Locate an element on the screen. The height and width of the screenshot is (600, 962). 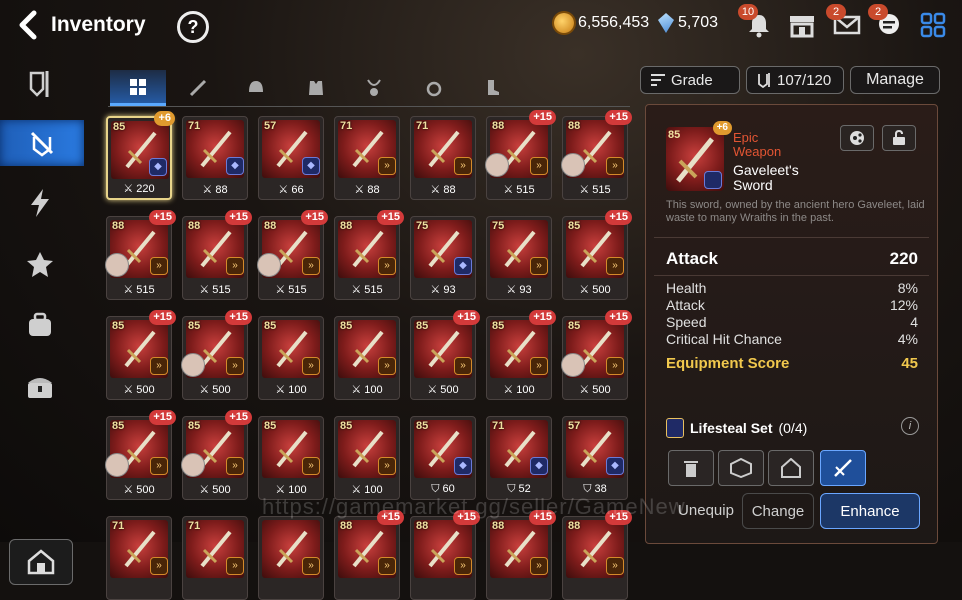
item-slot: 57 ◆ ⚔ 66 is located at coordinates (291, 158).